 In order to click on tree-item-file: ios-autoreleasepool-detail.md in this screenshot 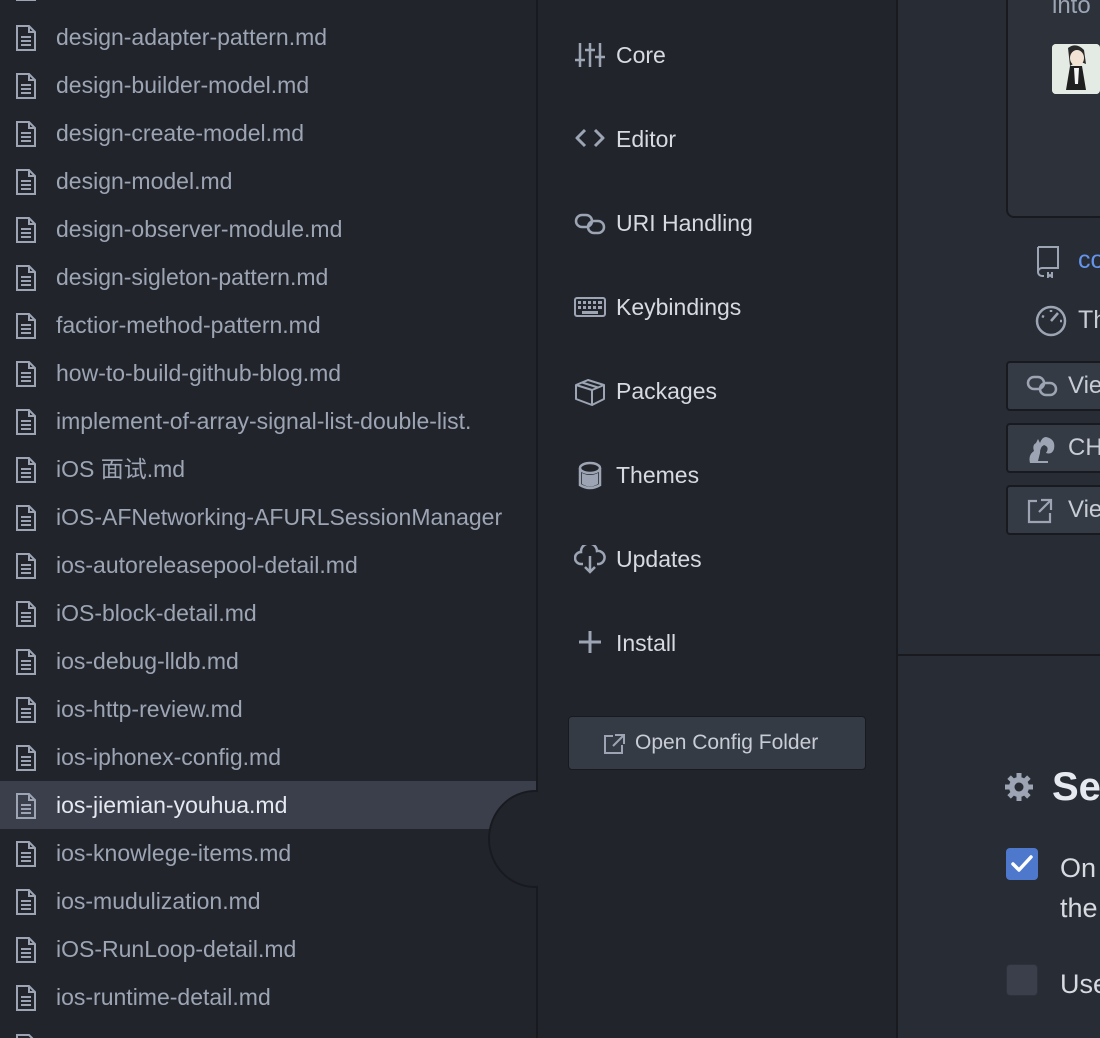, I will do `click(268, 565)`.